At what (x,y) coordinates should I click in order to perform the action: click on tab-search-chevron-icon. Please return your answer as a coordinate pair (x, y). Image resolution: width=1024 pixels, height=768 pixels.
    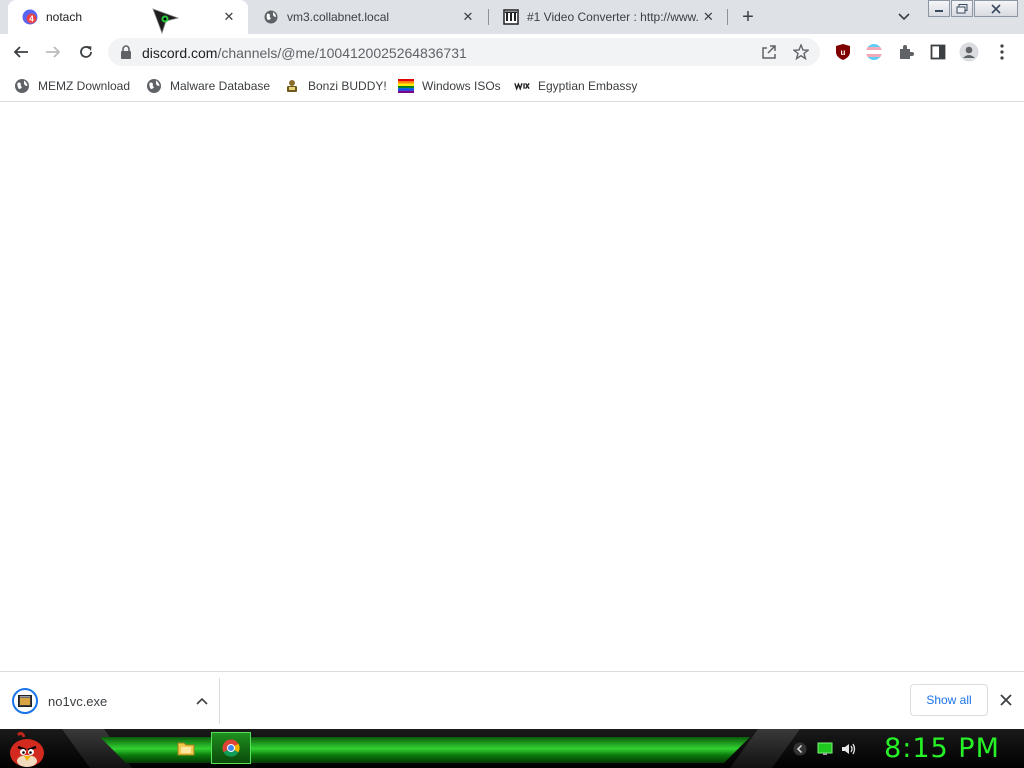
    Looking at the image, I should click on (904, 17).